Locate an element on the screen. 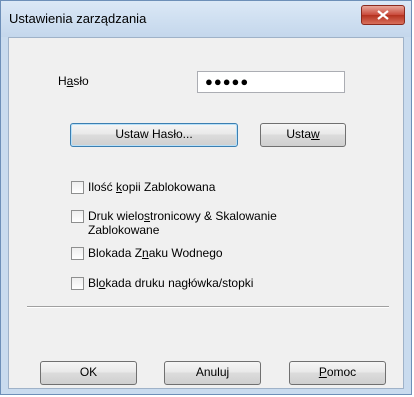  help-button: Pomoc is located at coordinates (337, 373).